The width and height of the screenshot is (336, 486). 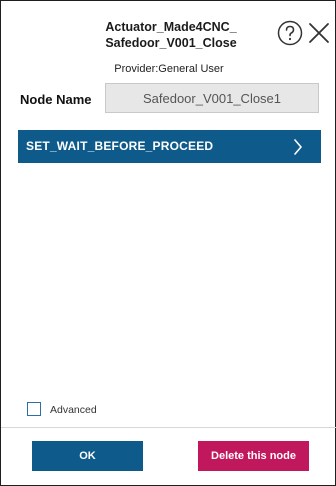 I want to click on provider-text: Provider:General User, so click(x=169, y=69).